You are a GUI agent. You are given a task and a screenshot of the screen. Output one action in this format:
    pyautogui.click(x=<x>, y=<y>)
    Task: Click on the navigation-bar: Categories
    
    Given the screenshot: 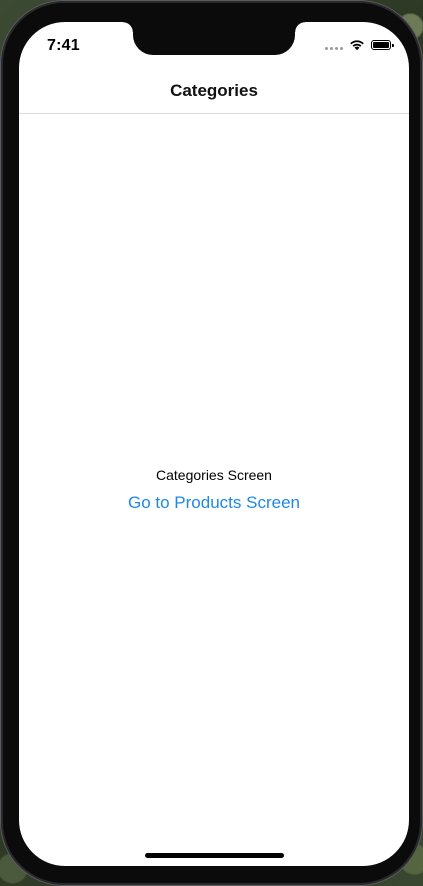 What is the action you would take?
    pyautogui.click(x=214, y=91)
    